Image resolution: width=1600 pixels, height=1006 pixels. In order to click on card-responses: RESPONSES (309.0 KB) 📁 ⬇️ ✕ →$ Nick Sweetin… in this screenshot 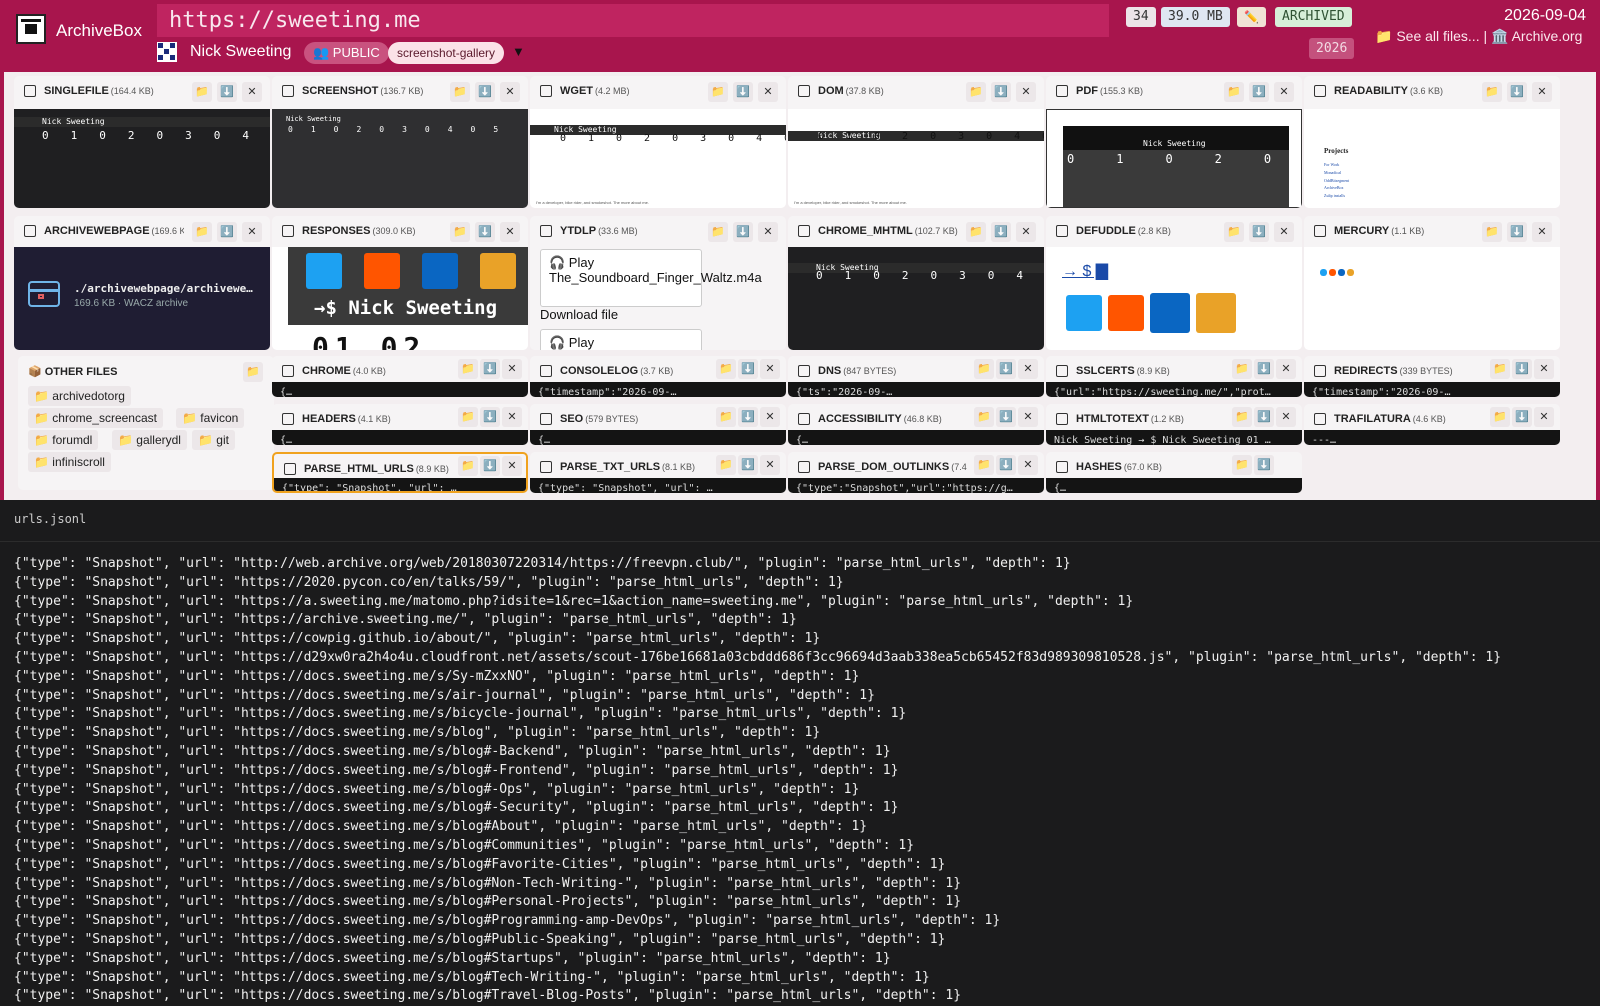, I will do `click(400, 283)`.